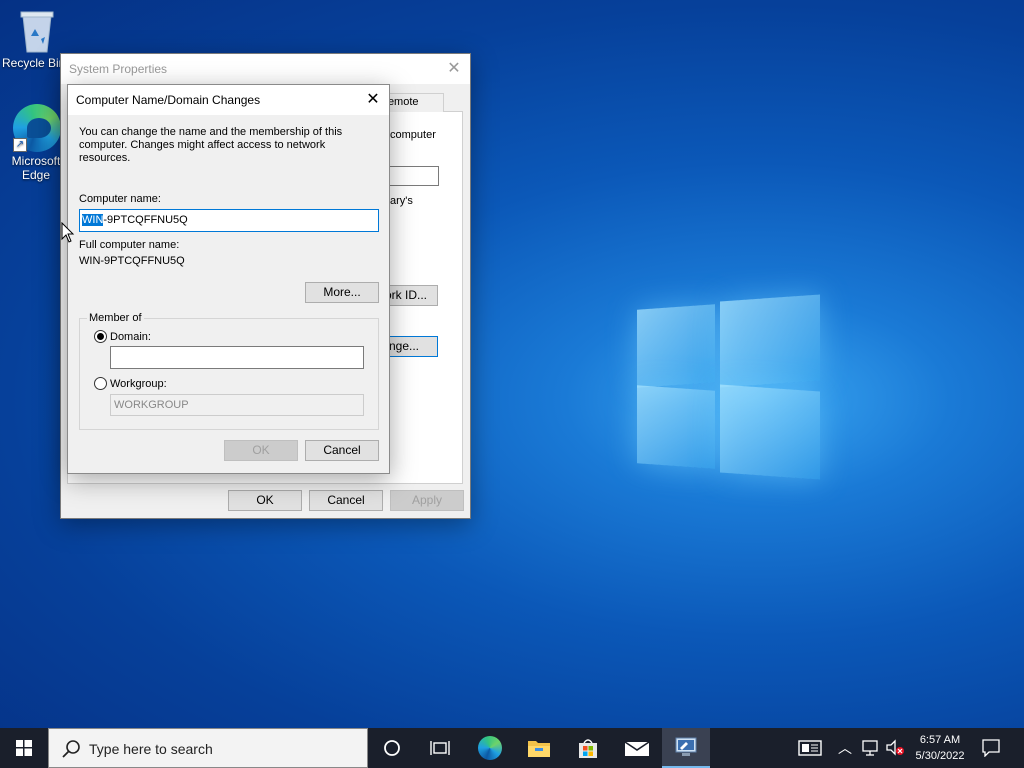 This screenshot has width=1024, height=768. I want to click on system-properties-ok-button: OK, so click(265, 500).